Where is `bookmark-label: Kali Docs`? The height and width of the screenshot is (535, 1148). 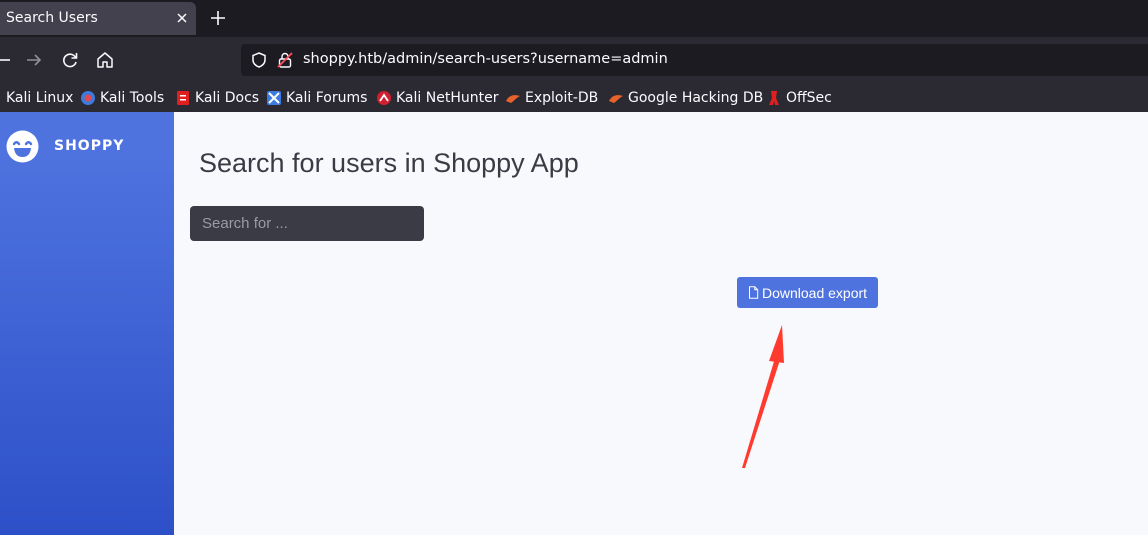
bookmark-label: Kali Docs is located at coordinates (227, 98).